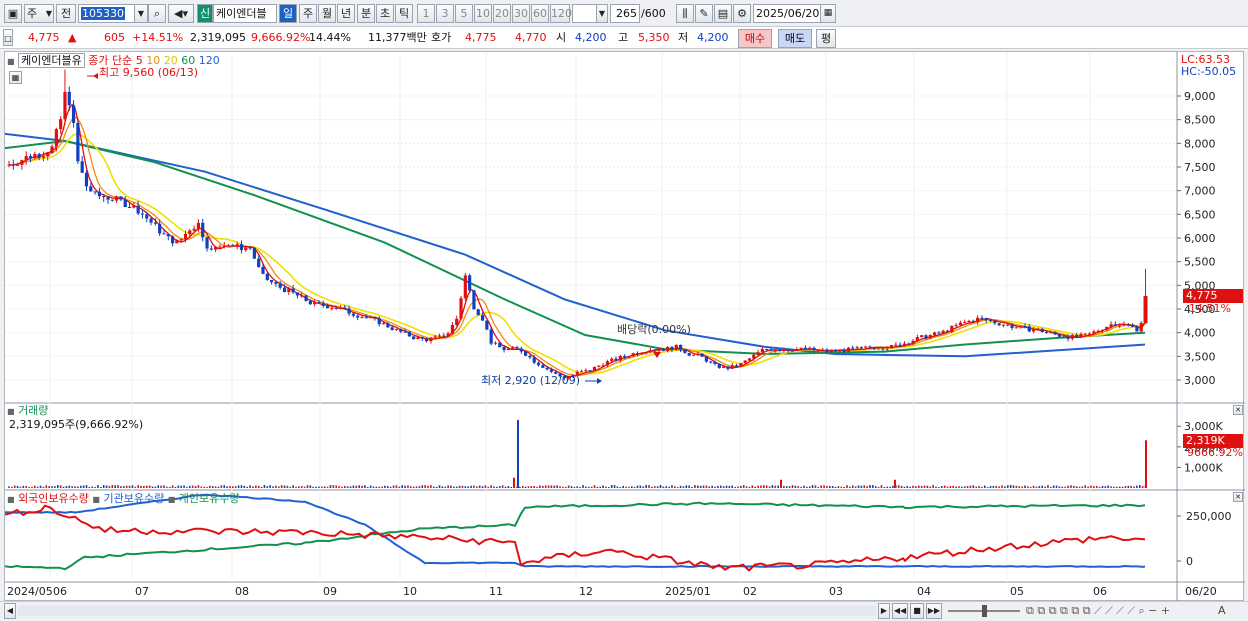 This screenshot has height=621, width=1248. What do you see at coordinates (404, 13) in the screenshot?
I see `tab-period-tick: 틱` at bounding box center [404, 13].